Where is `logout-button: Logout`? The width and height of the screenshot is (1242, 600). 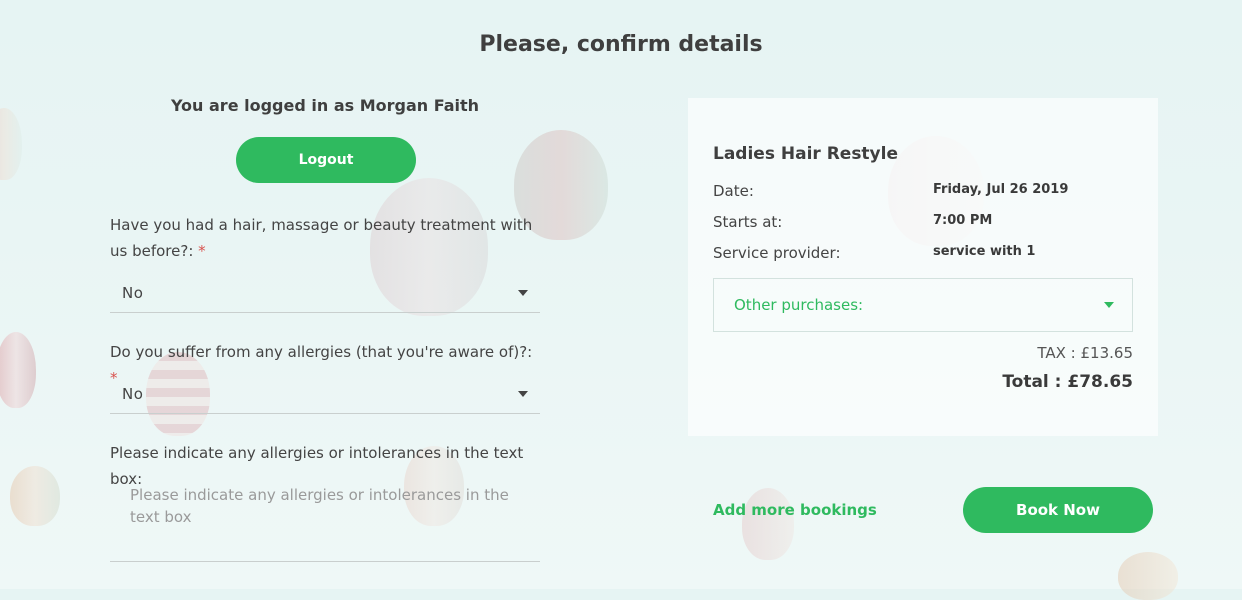
logout-button: Logout is located at coordinates (326, 160).